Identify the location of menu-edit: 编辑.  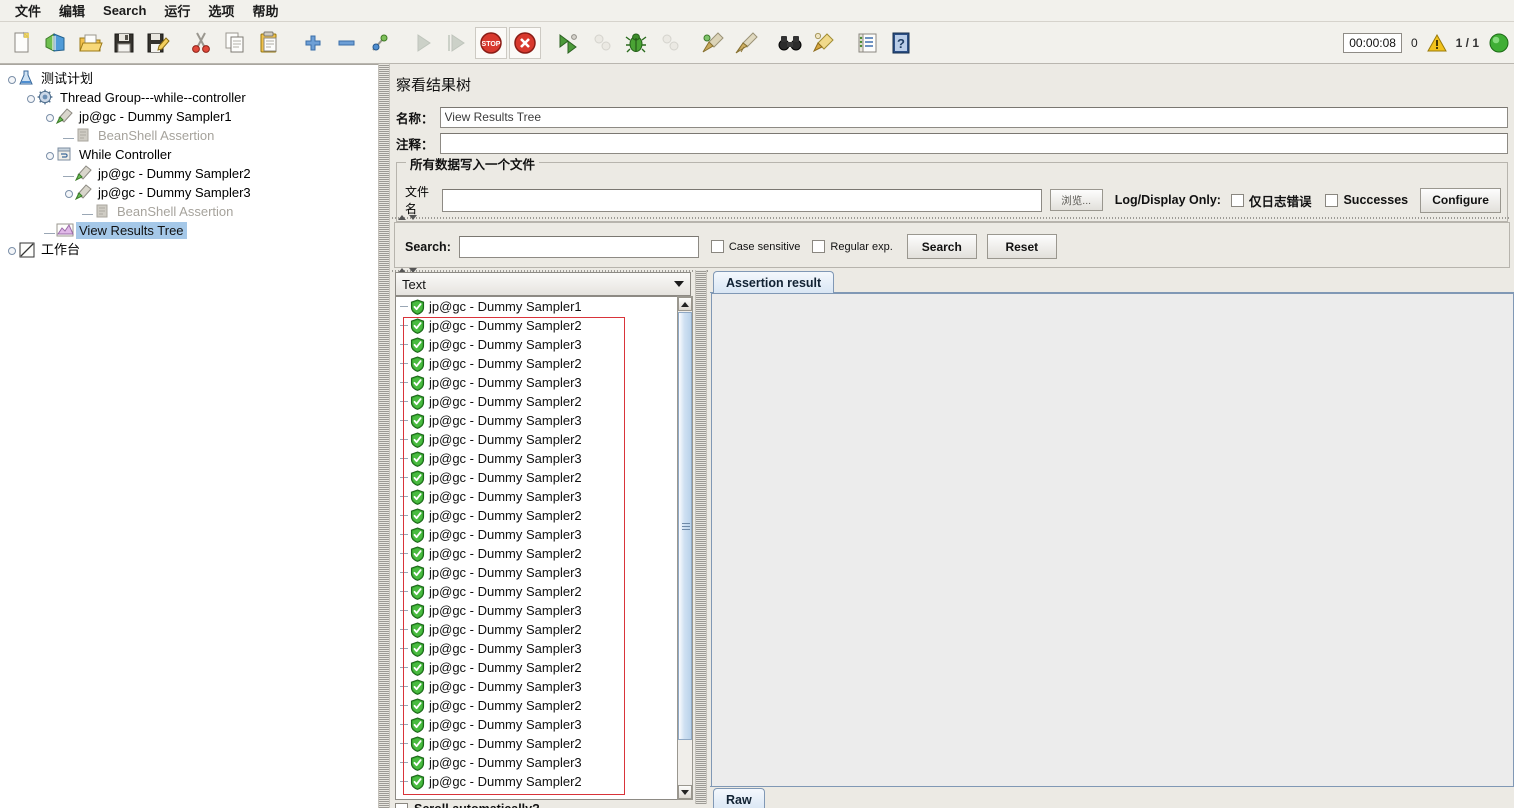
(72, 11).